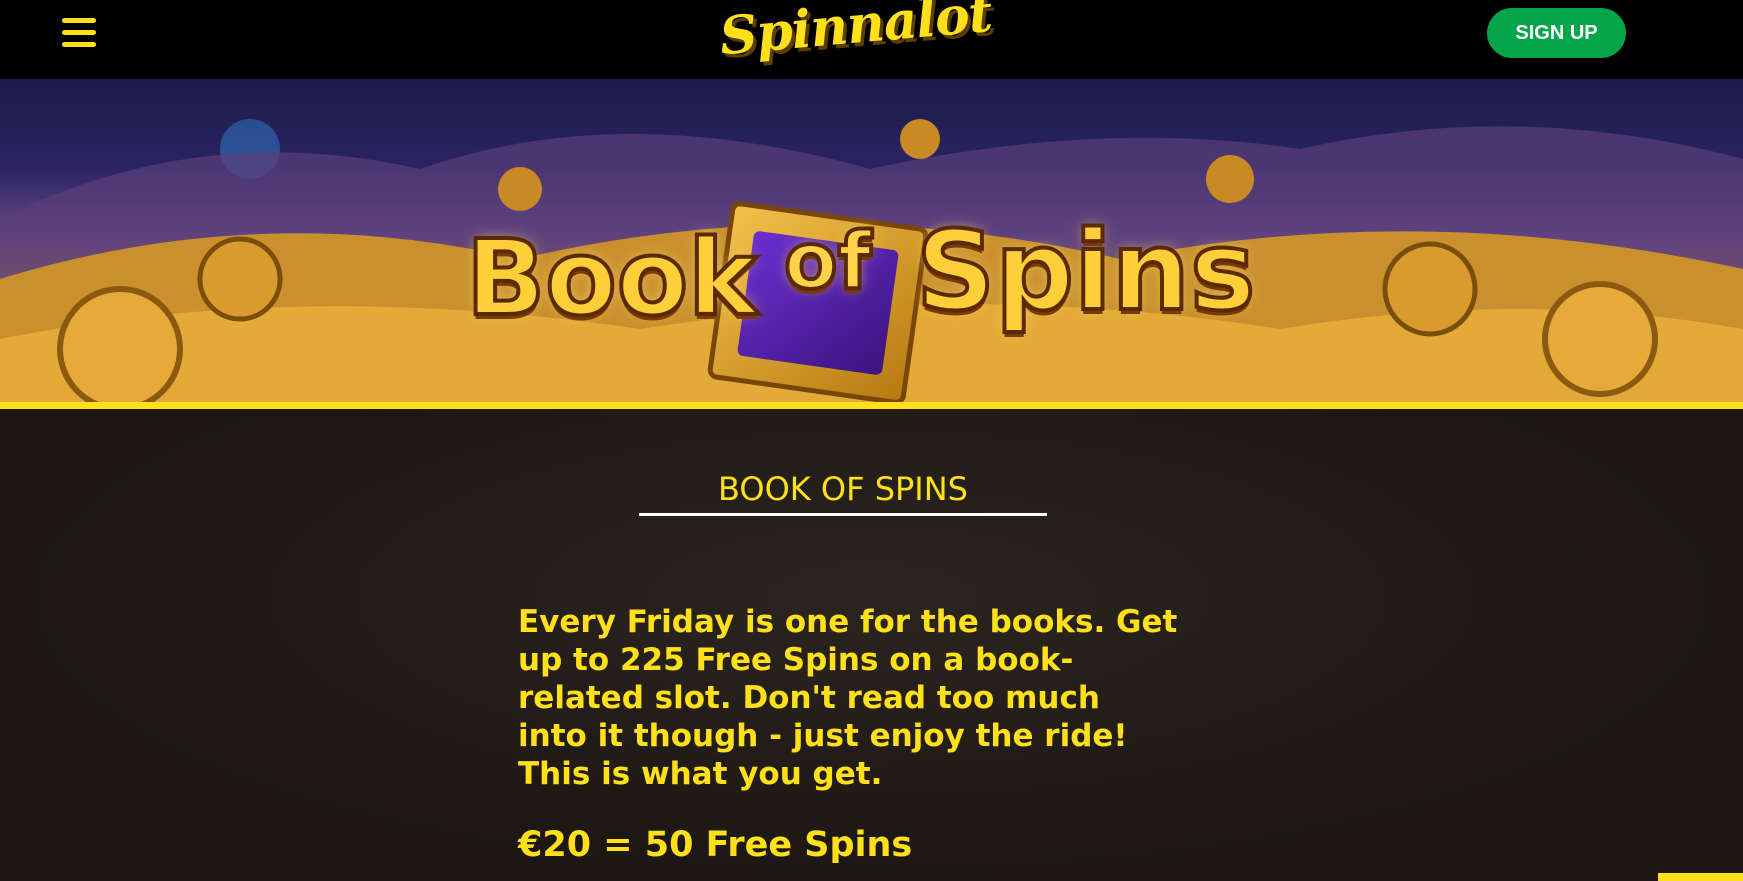 This screenshot has width=1743, height=881. I want to click on title-underline, so click(843, 514).